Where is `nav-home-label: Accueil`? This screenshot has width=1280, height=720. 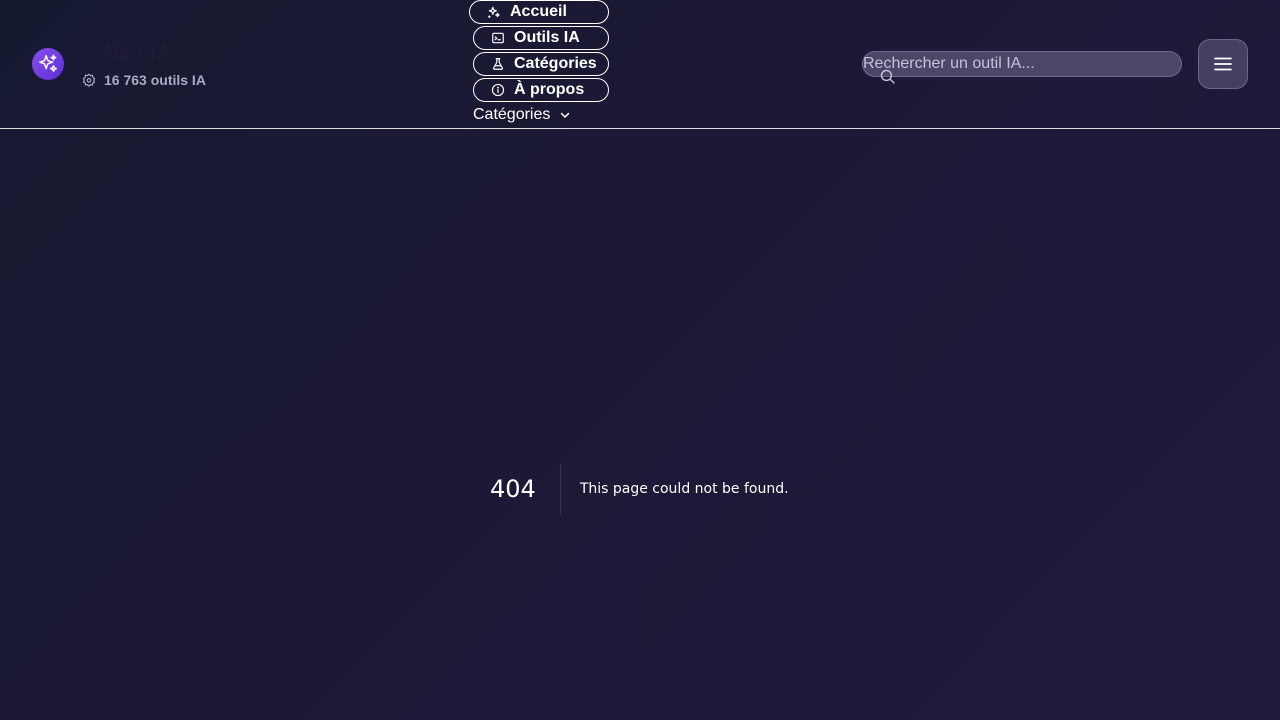 nav-home-label: Accueil is located at coordinates (538, 11).